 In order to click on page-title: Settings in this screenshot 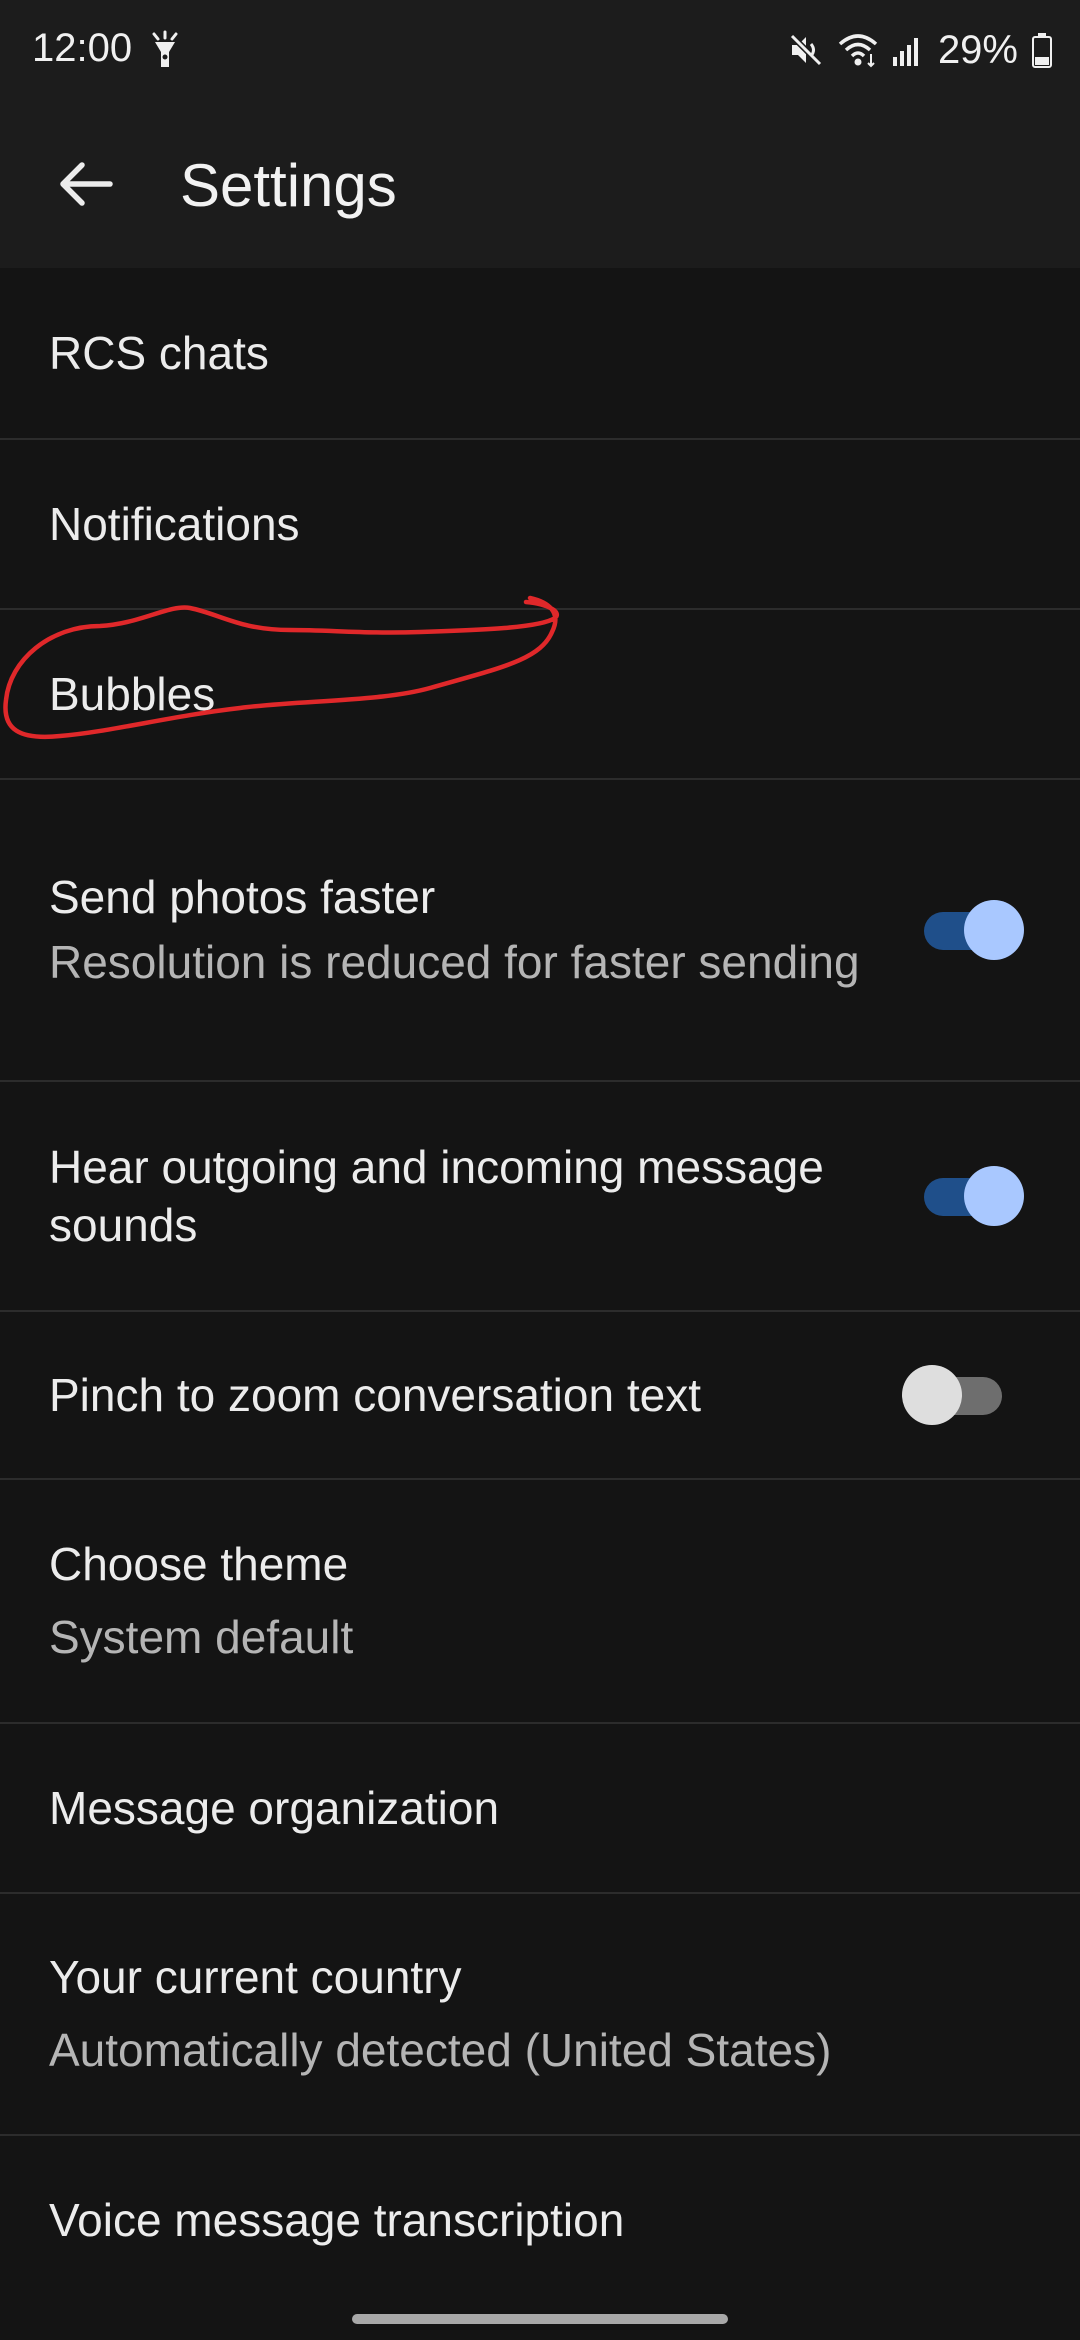, I will do `click(288, 185)`.